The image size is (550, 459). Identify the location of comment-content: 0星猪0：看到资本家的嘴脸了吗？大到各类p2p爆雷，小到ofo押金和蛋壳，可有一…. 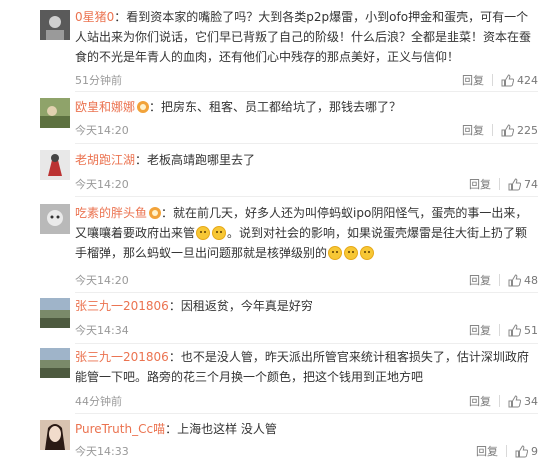
(306, 37).